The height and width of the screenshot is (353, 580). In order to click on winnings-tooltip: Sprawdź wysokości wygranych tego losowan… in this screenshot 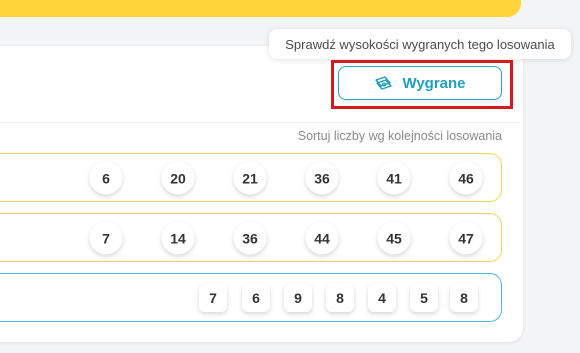, I will do `click(420, 44)`.